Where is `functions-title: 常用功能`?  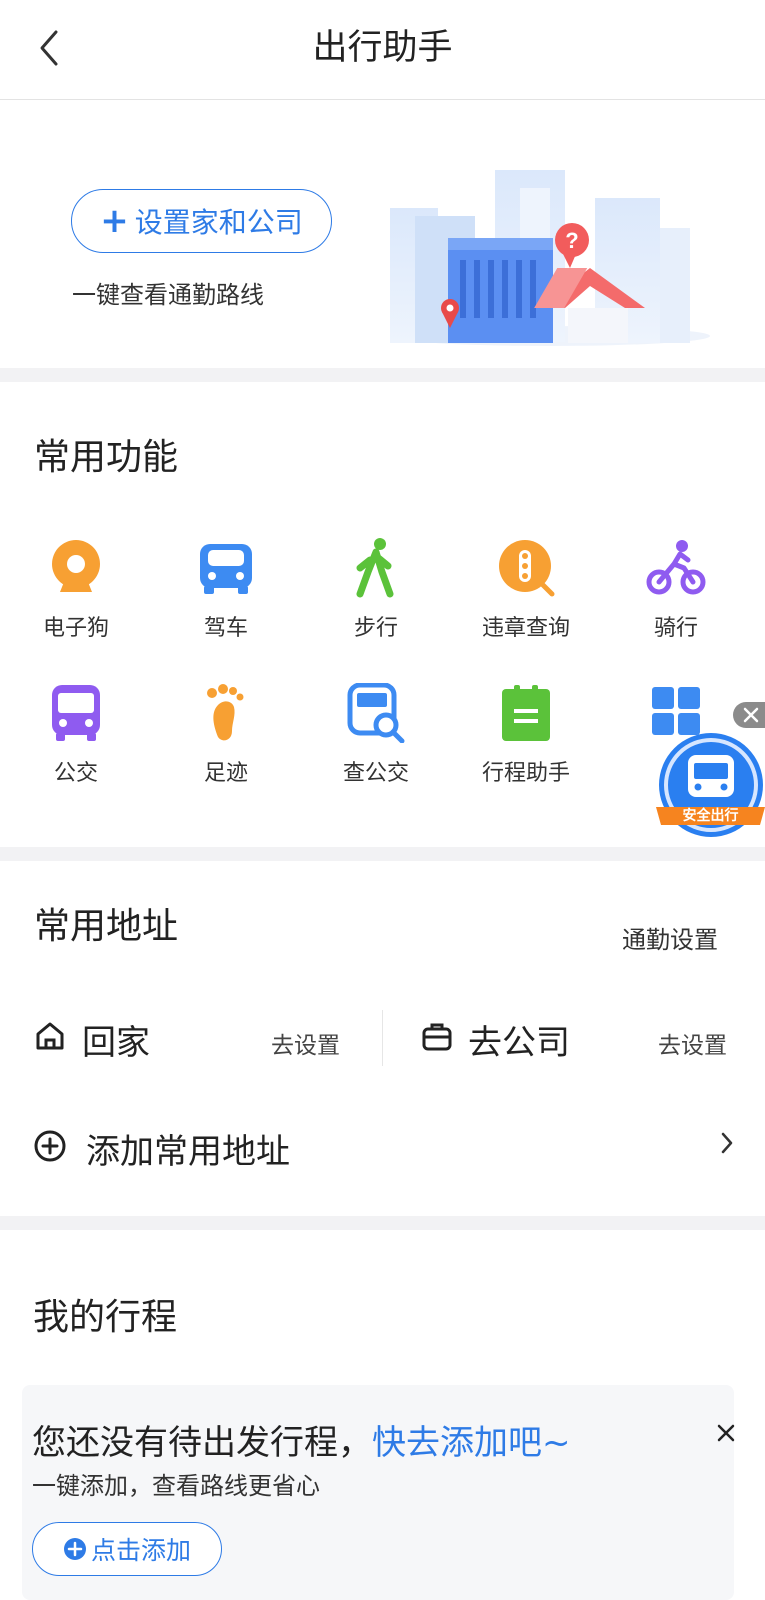
functions-title: 常用功能 is located at coordinates (106, 457).